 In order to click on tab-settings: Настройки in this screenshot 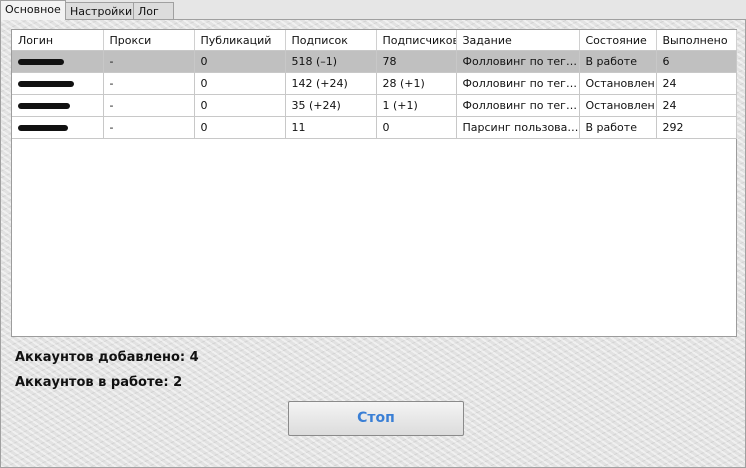, I will do `click(101, 10)`.